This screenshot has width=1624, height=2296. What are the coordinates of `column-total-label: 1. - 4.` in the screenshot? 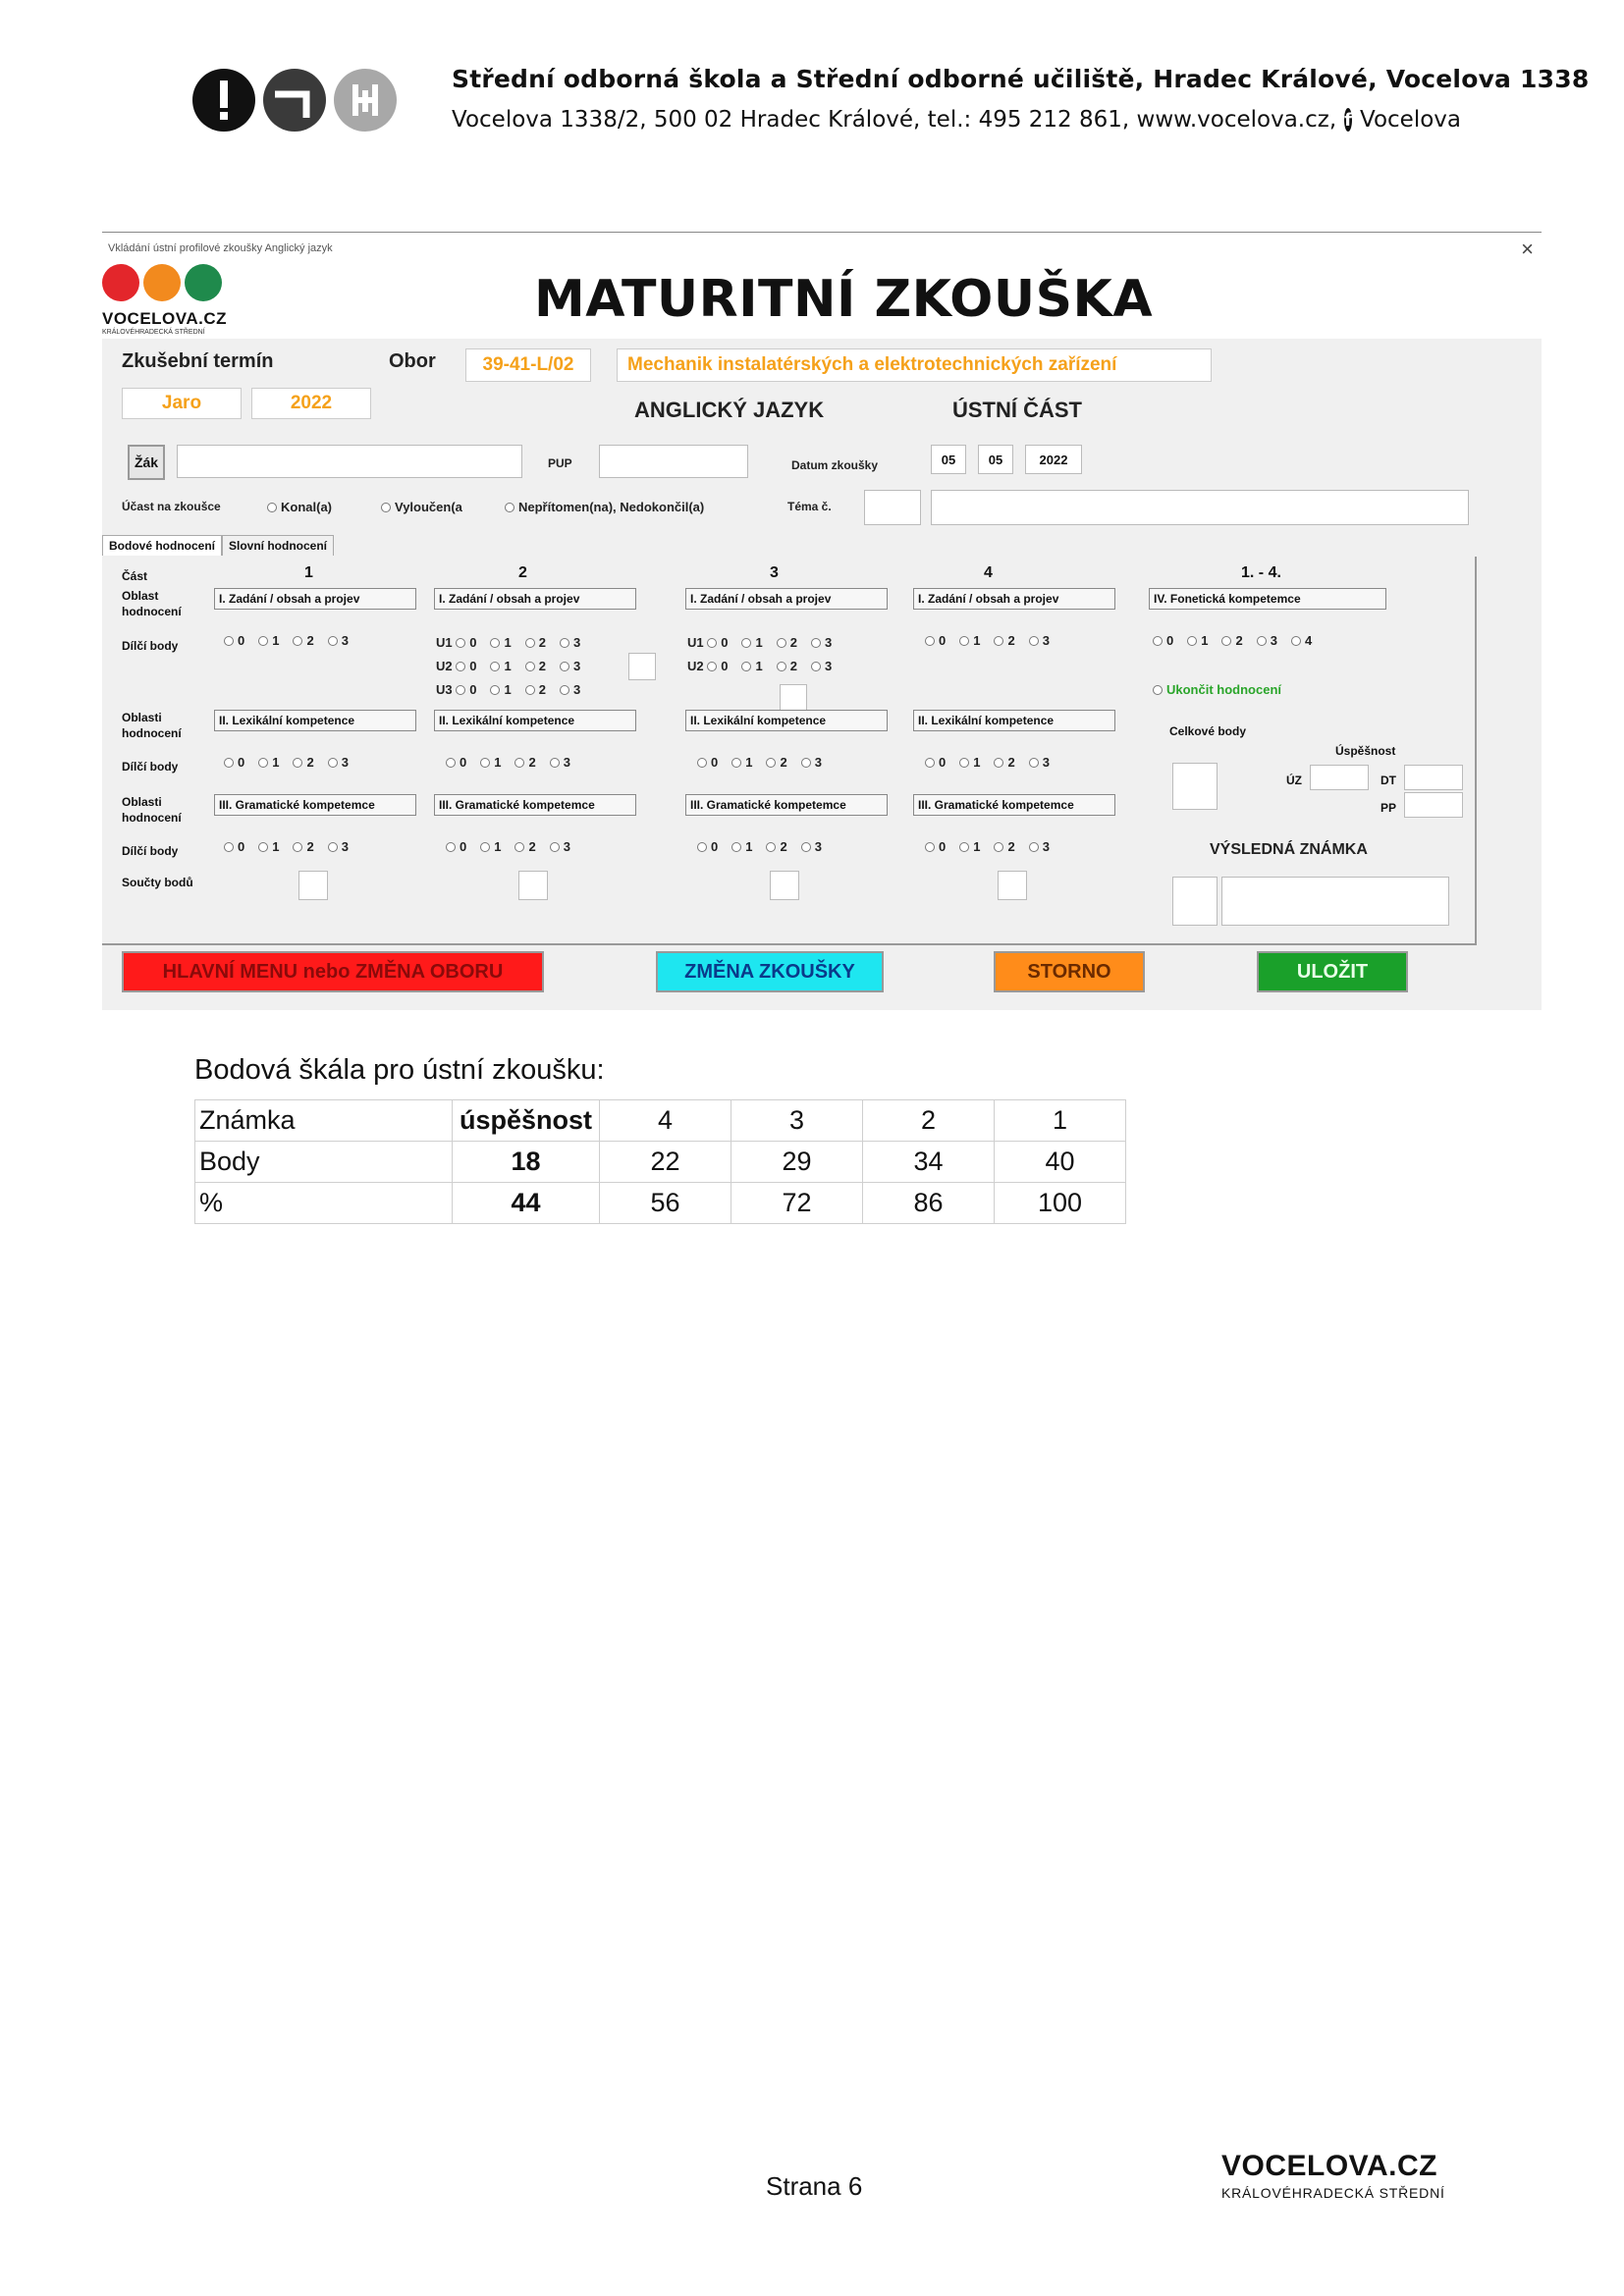 It's located at (1261, 572).